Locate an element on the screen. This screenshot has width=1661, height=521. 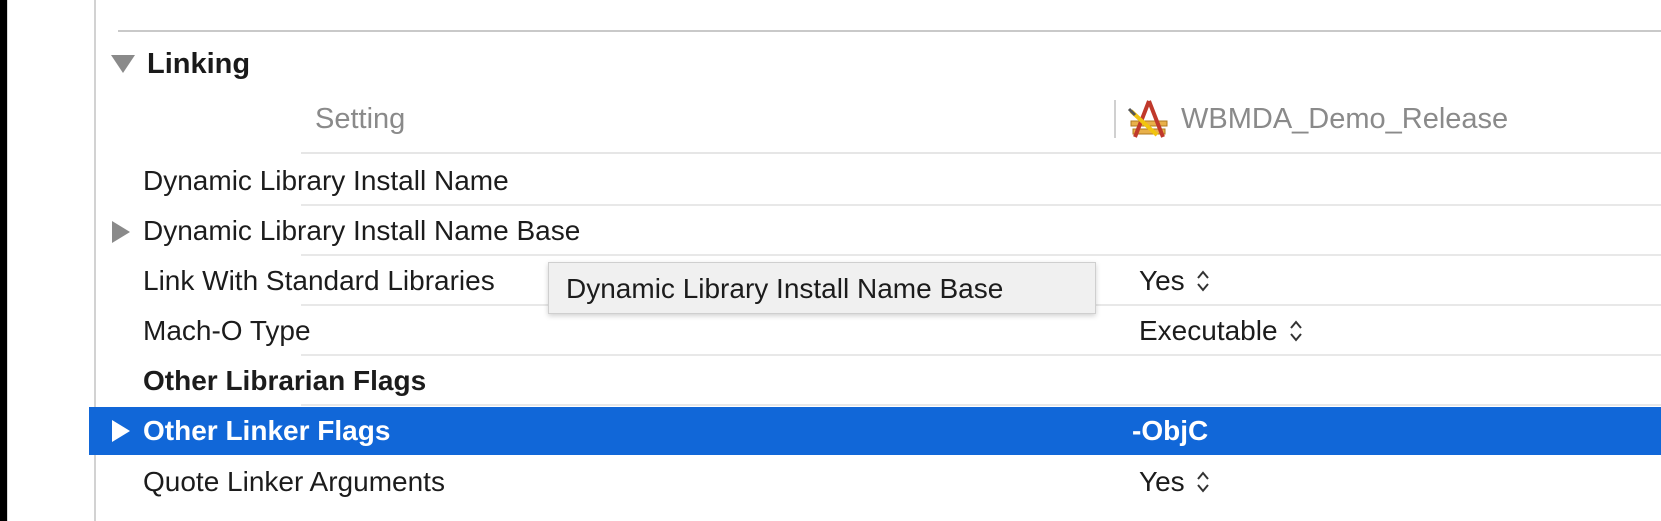
setting-row: Quote Linker Arguments Yes is located at coordinates (875, 482).